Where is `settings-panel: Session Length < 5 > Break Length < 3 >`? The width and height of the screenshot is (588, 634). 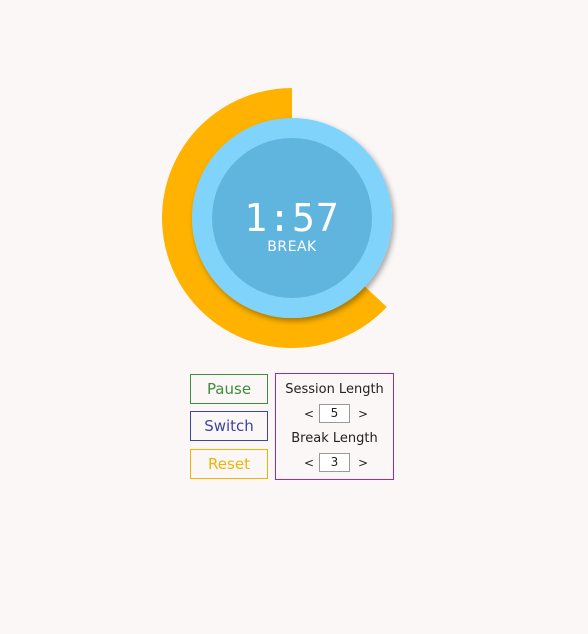
settings-panel: Session Length < 5 > Break Length < 3 > is located at coordinates (334, 426).